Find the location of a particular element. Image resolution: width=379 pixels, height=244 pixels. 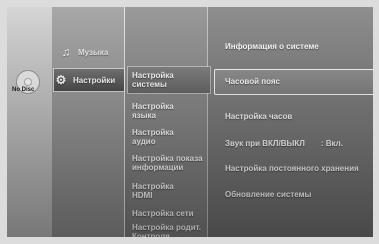

submenu-item-audio: Настройка аудио is located at coordinates (153, 137).